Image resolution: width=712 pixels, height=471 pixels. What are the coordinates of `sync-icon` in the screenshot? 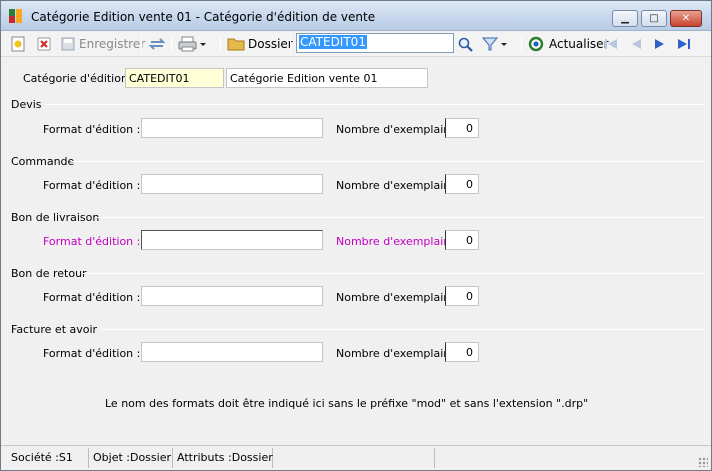 It's located at (157, 44).